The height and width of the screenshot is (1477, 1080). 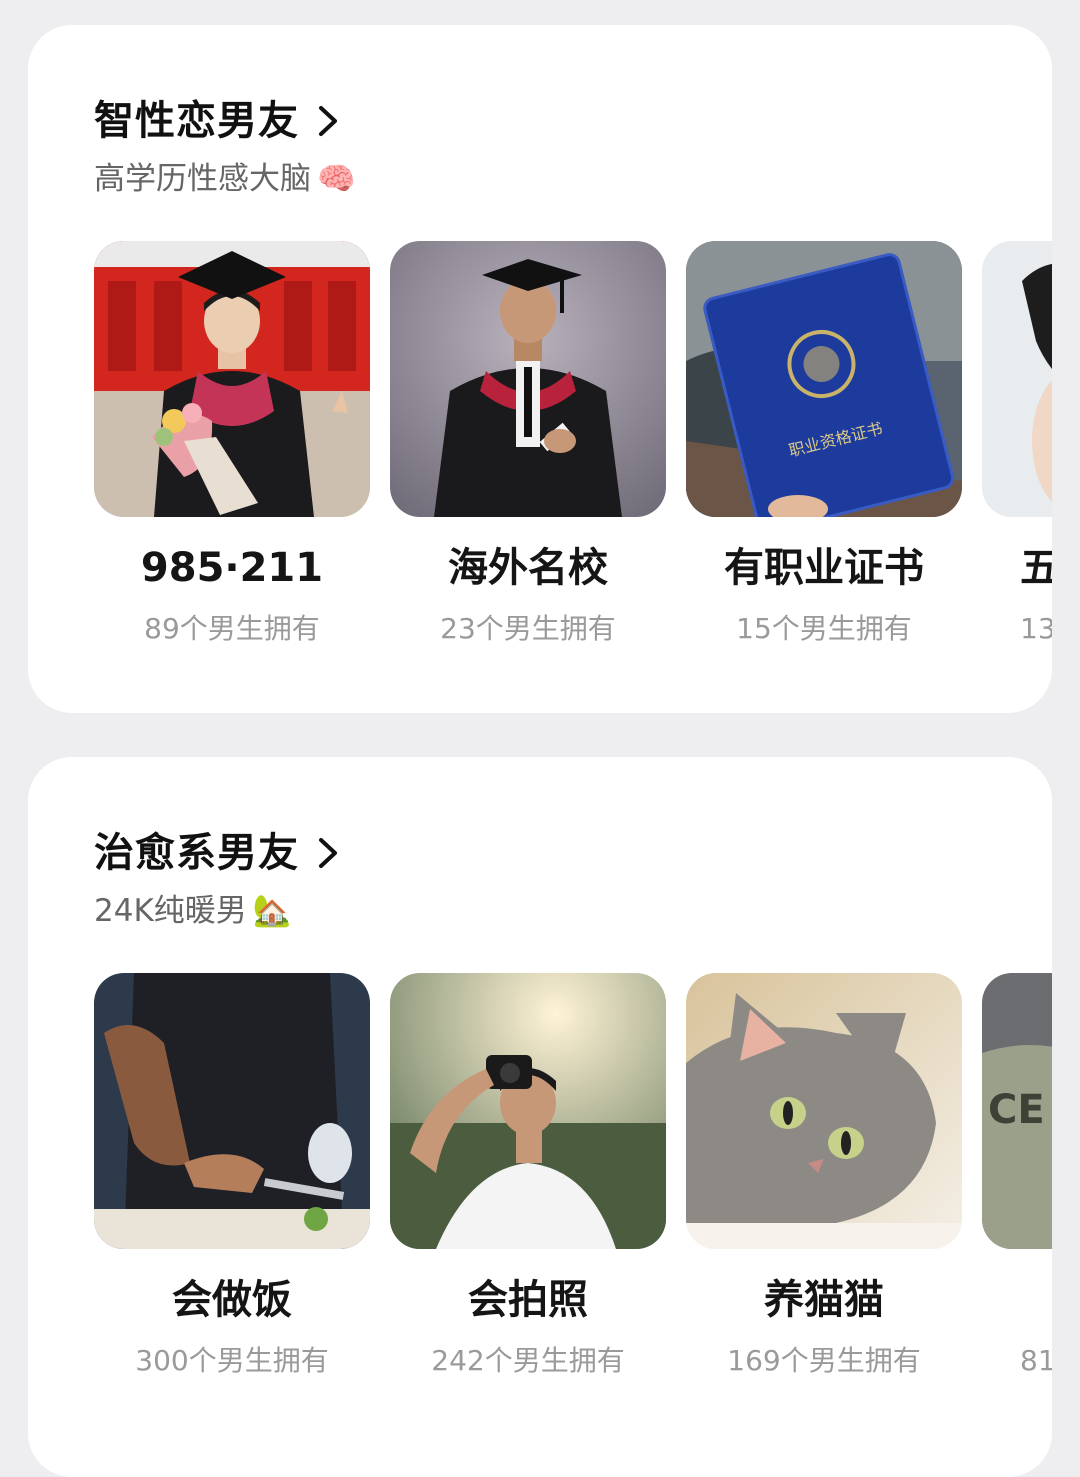 I want to click on tag-label: 有职业证书, so click(x=824, y=568).